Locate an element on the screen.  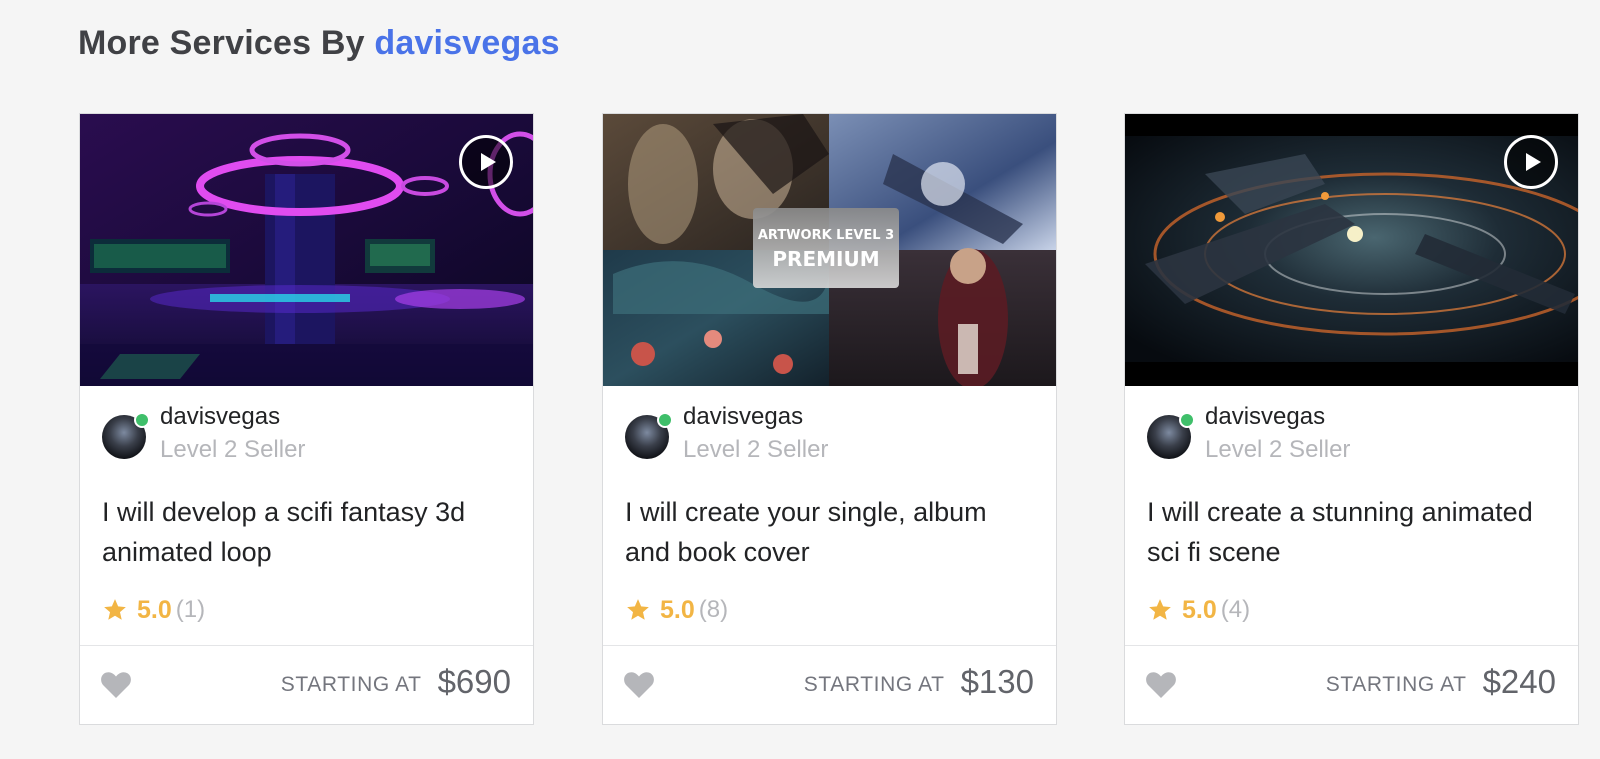
gig-card-footer: STARTING AT $130 is located at coordinates (829, 684).